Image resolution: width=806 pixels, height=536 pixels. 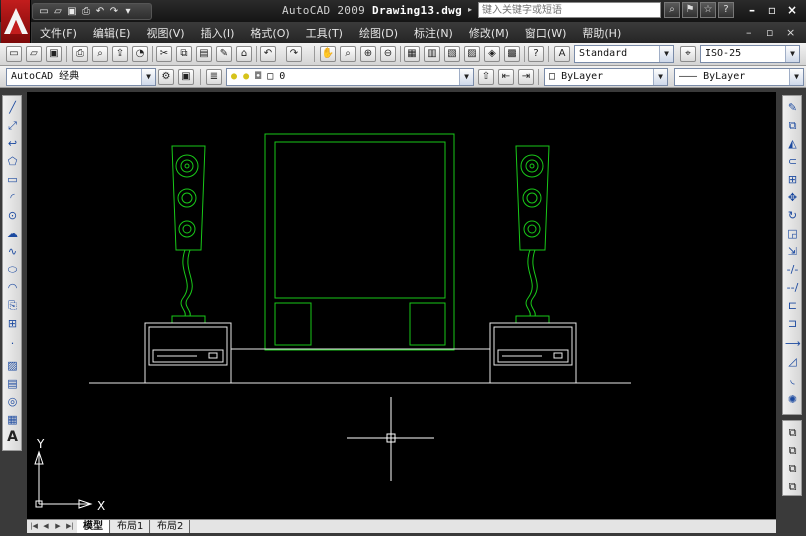 I want to click on ellipse-icon: ⬭, so click(x=12, y=269).